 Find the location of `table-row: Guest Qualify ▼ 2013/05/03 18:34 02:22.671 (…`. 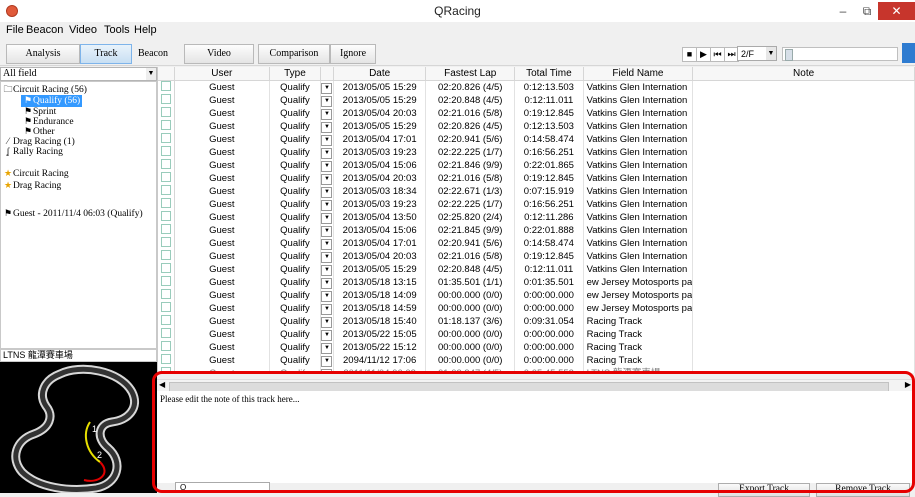

table-row: Guest Qualify ▼ 2013/05/03 18:34 02:22.671 (… is located at coordinates (536, 191).